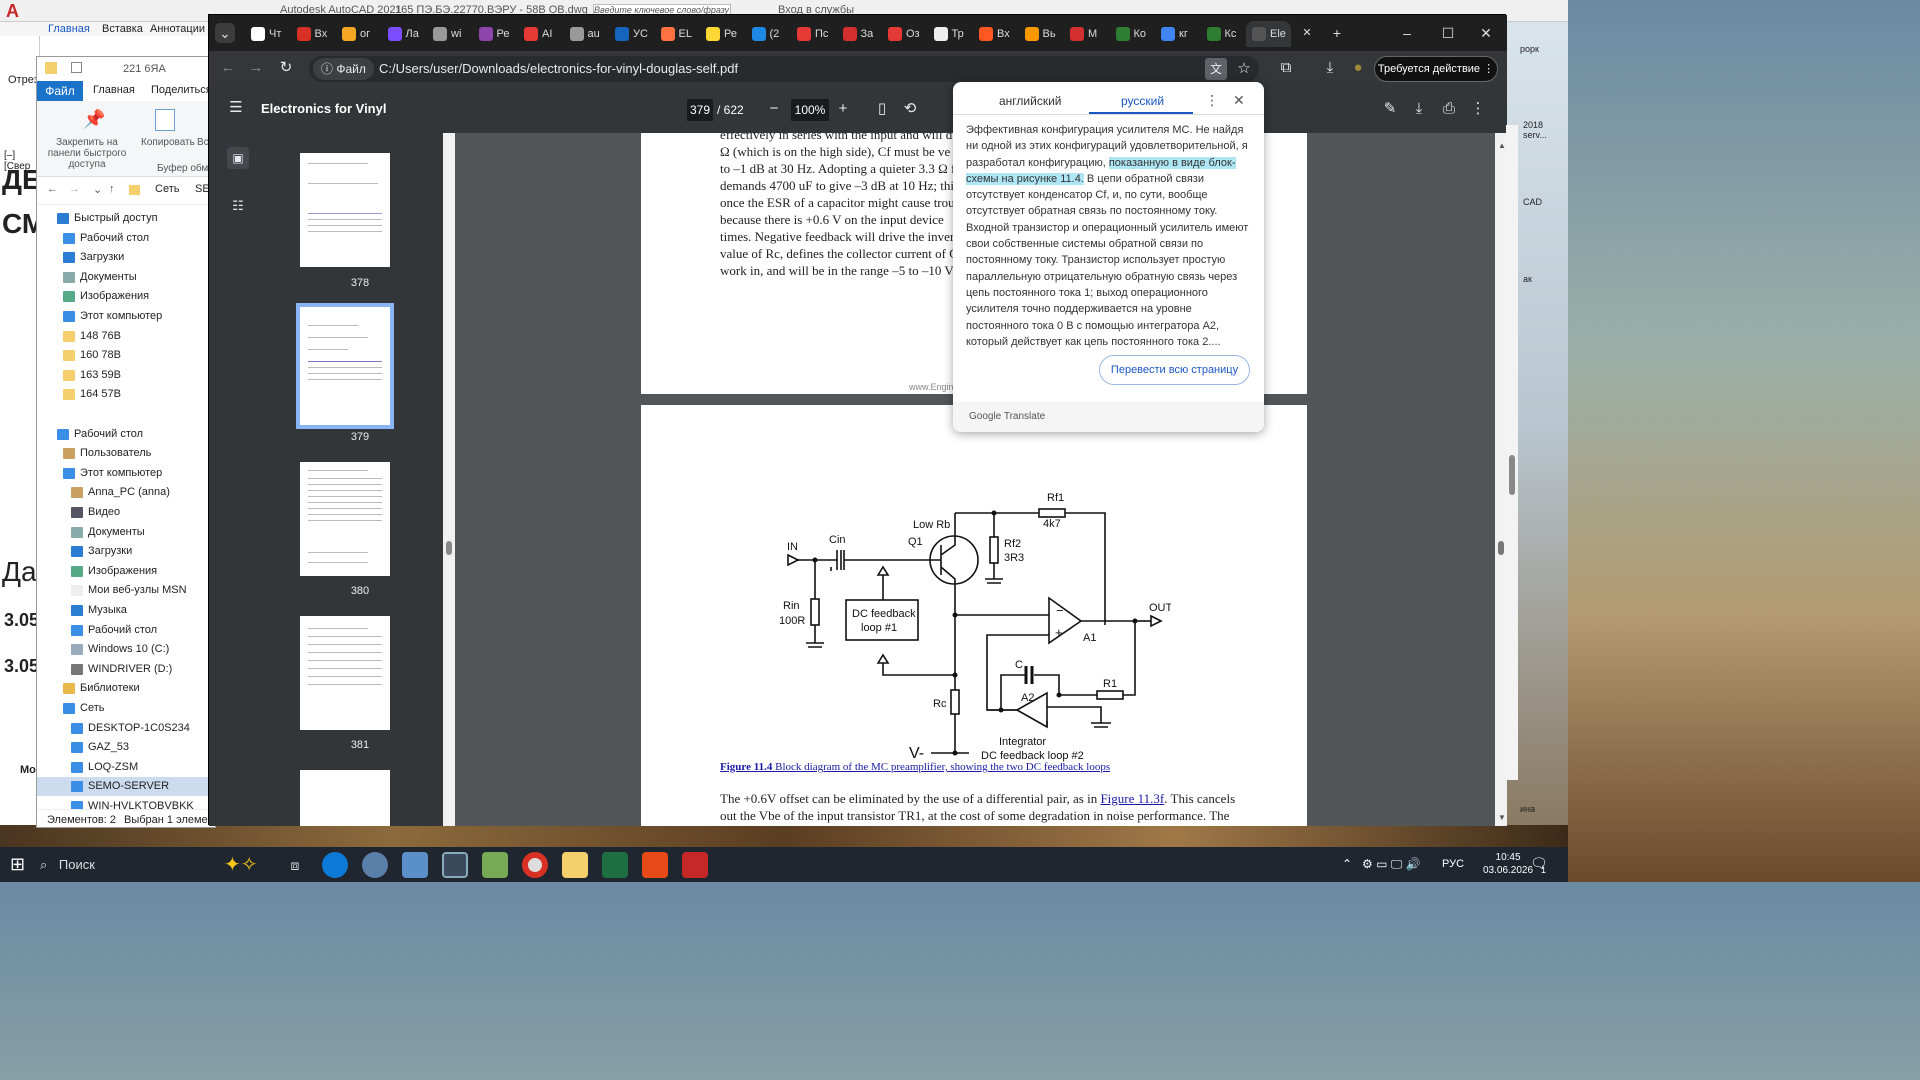  Describe the element at coordinates (575, 865) in the screenshot. I see `explorer-taskbar-icon` at that location.